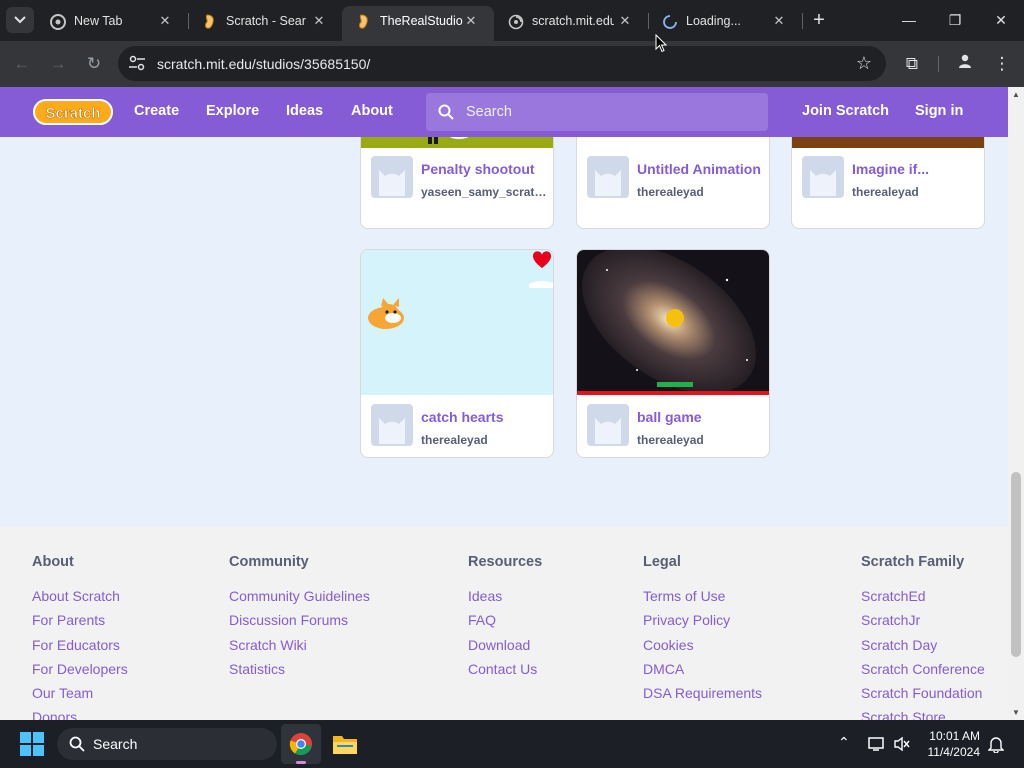 The height and width of the screenshot is (768, 1024). Describe the element at coordinates (299, 620) in the screenshot. I see `footer-link: Discussion Forums` at that location.